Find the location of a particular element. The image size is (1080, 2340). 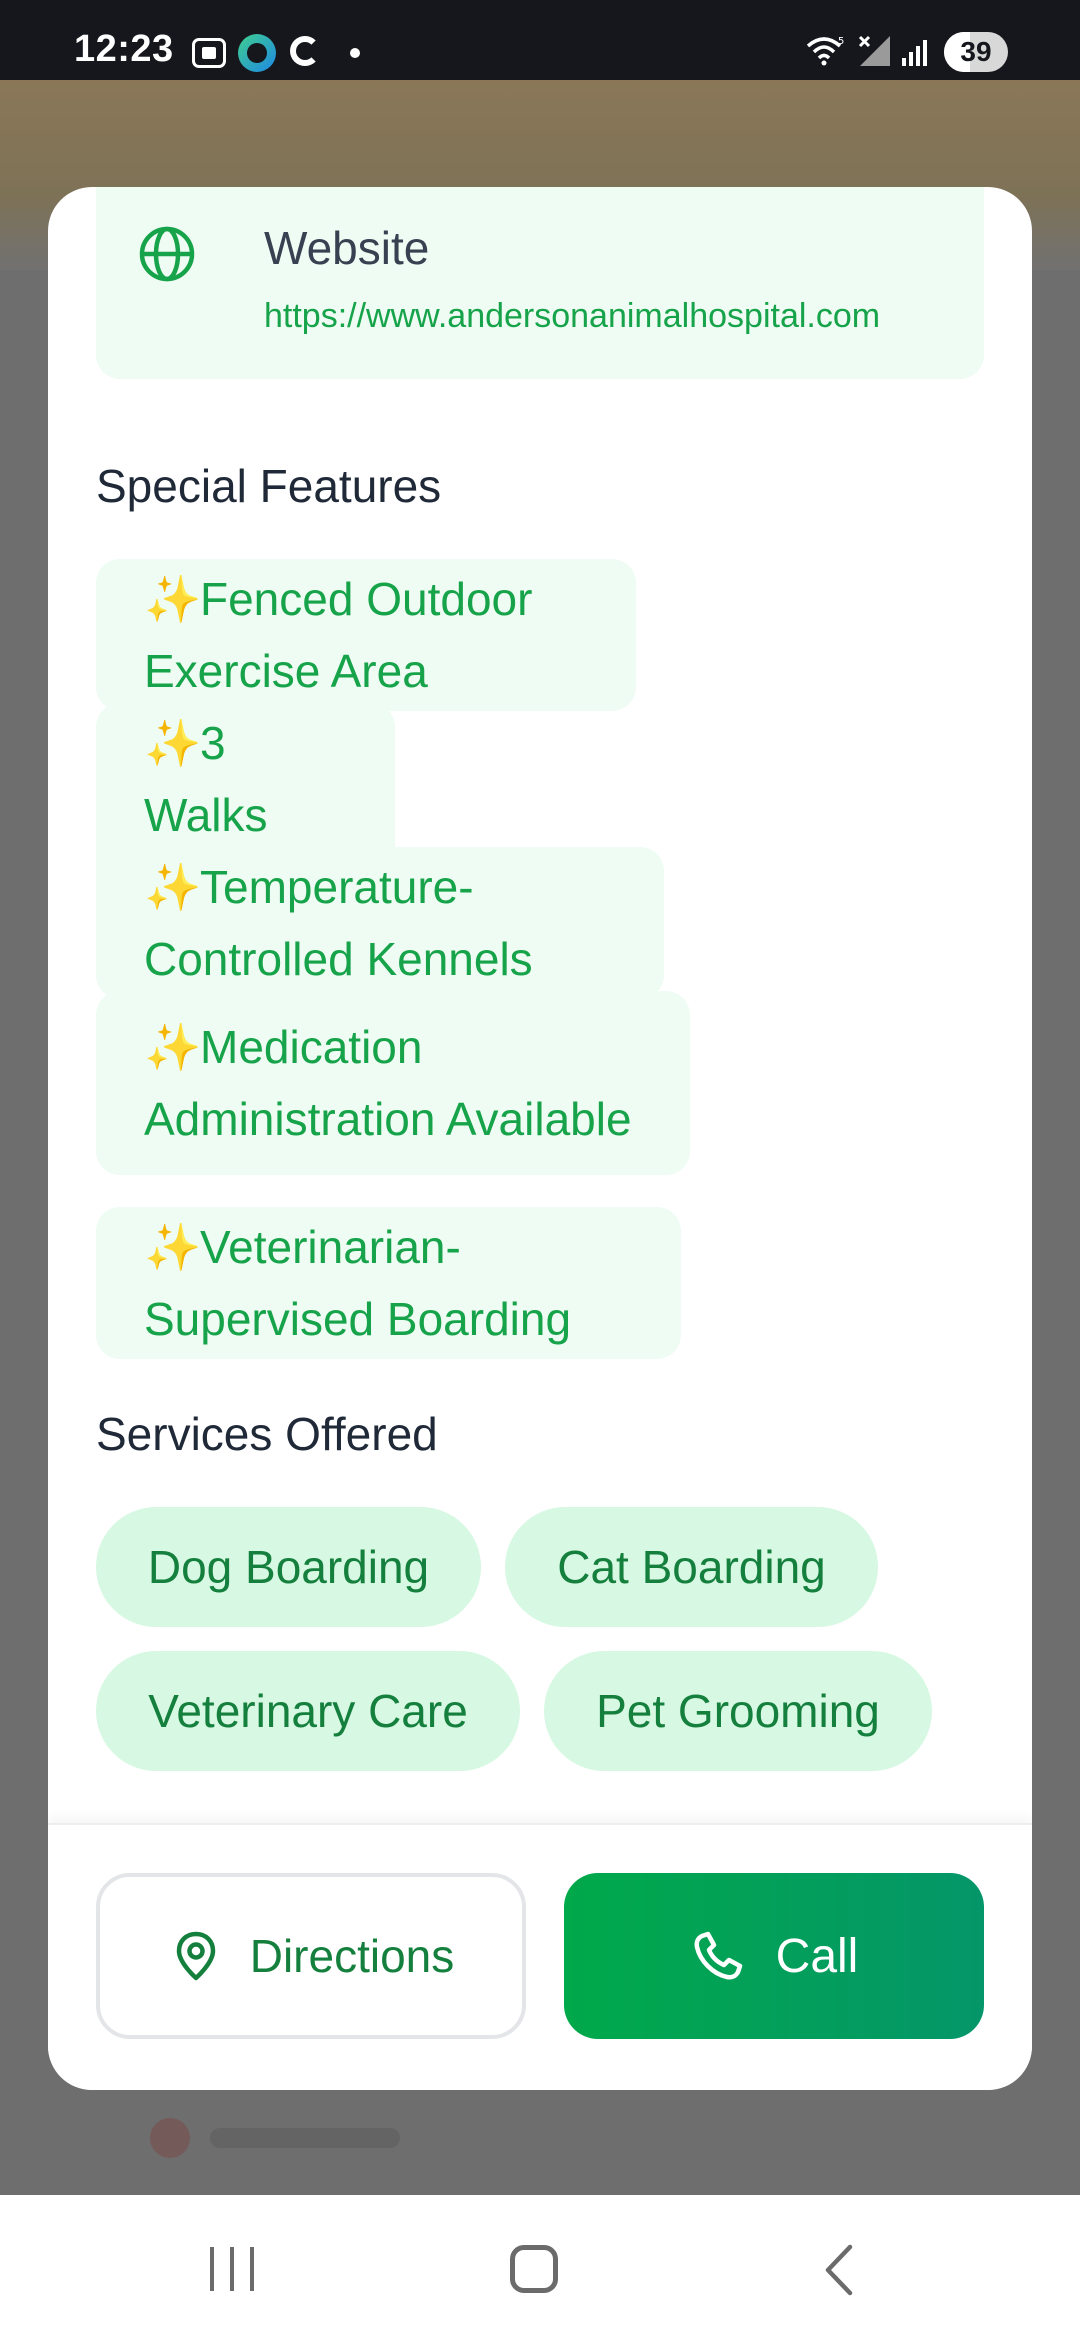

navigation-bar is located at coordinates (540, 2267).